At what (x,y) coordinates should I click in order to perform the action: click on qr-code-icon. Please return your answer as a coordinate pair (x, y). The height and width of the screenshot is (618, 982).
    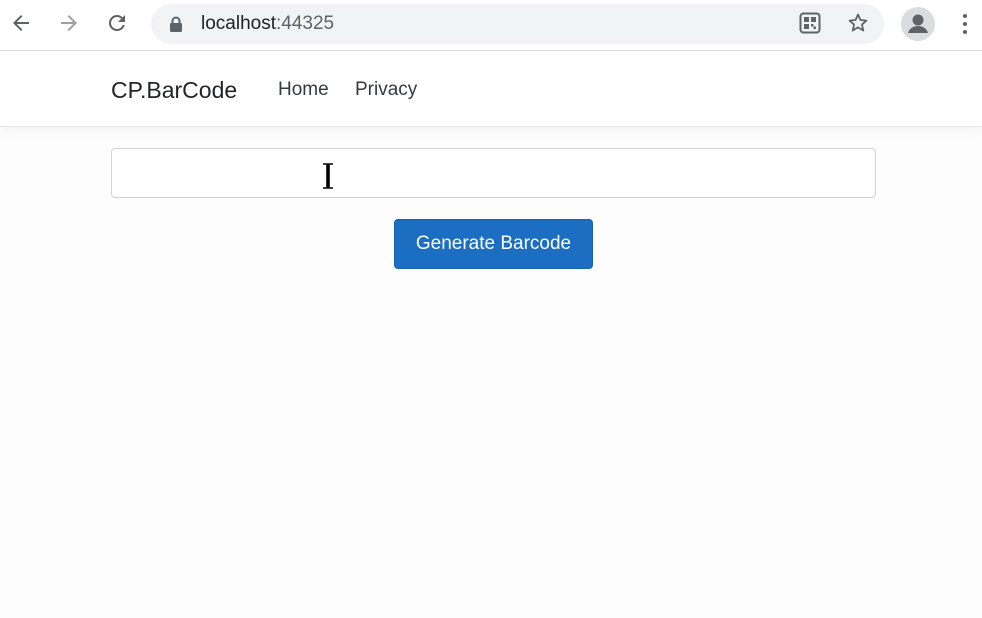
    Looking at the image, I should click on (810, 25).